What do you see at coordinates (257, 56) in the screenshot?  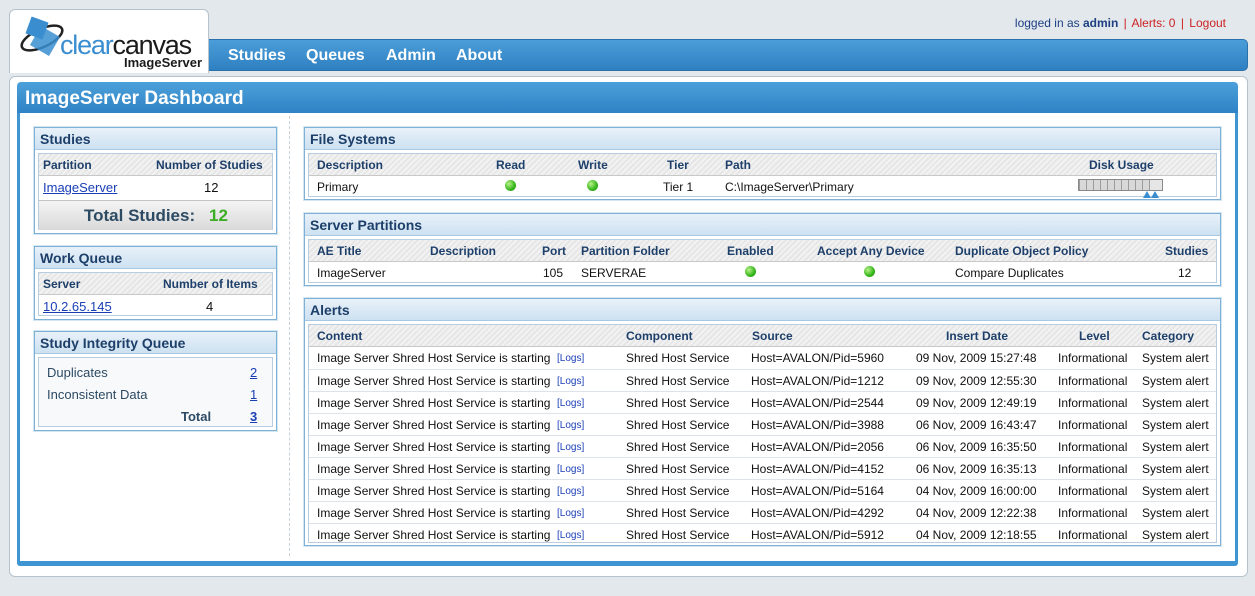 I see `nav-studies: Studies` at bounding box center [257, 56].